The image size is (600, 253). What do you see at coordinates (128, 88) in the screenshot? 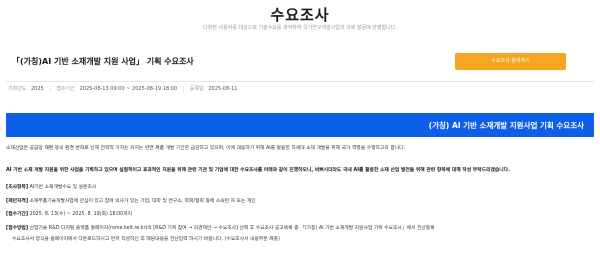
I see `reception-period-value: 2025-08-13 09:00 ~ 2025-08-19 18:00` at bounding box center [128, 88].